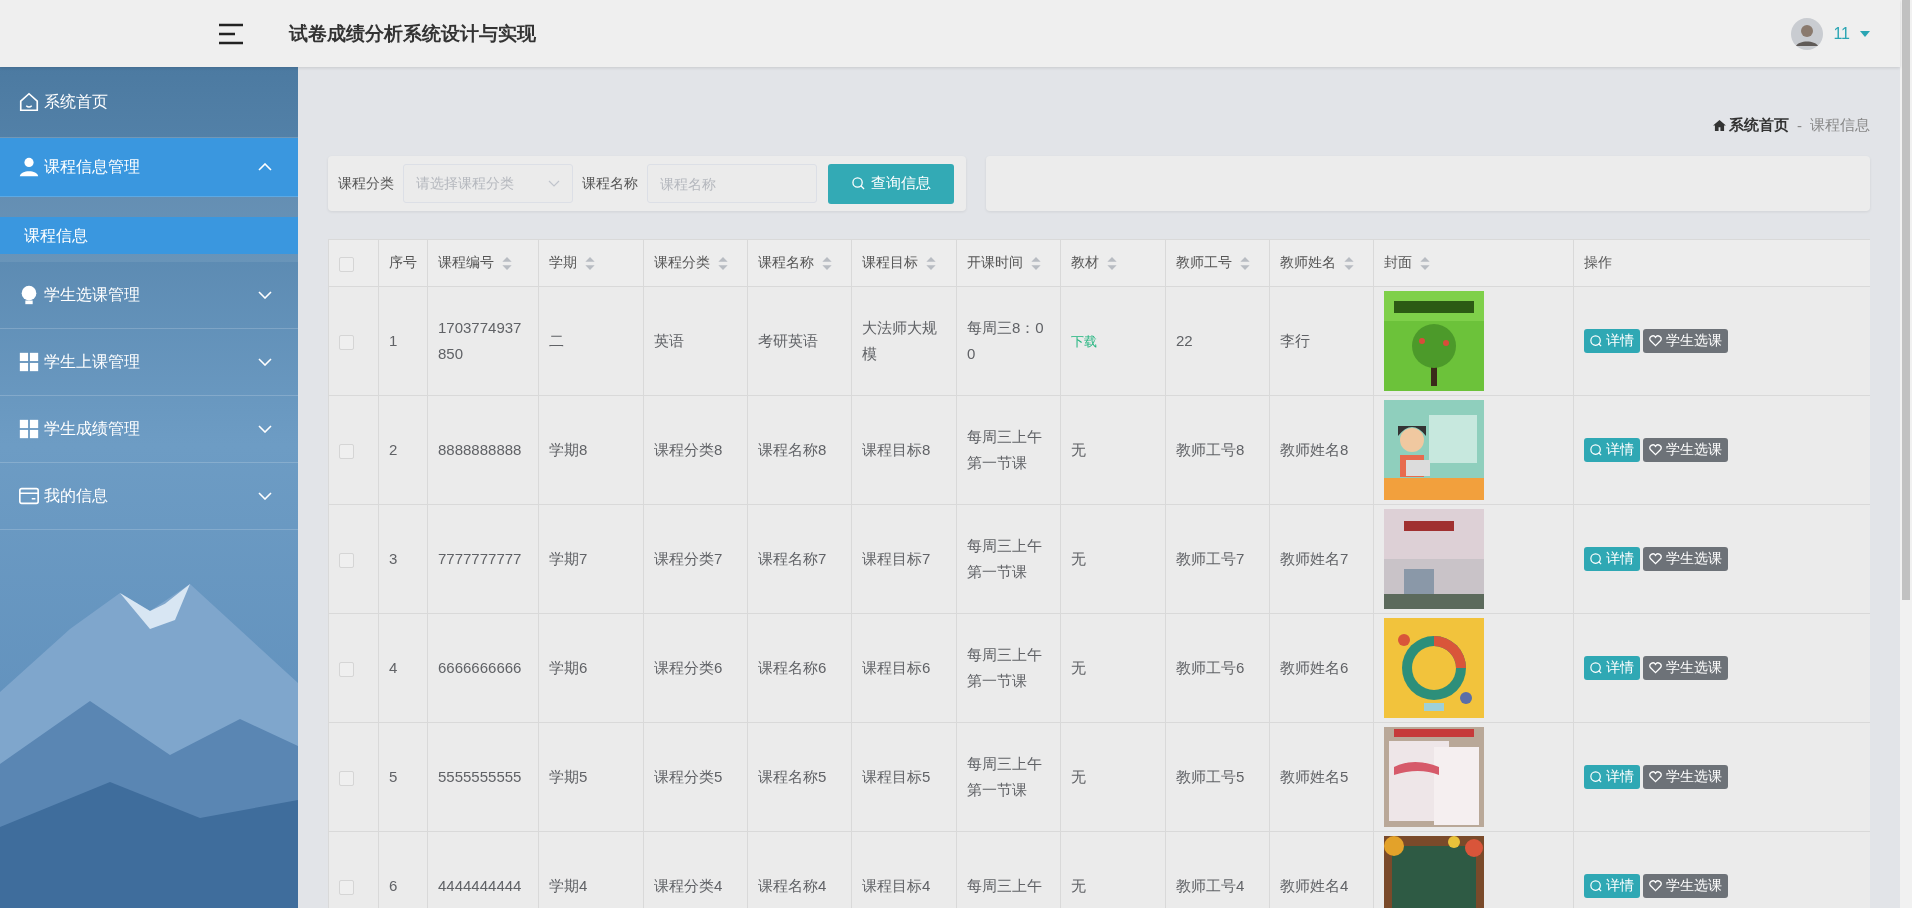 The width and height of the screenshot is (1912, 908). I want to click on nav-item: 我的信息, so click(149, 496).